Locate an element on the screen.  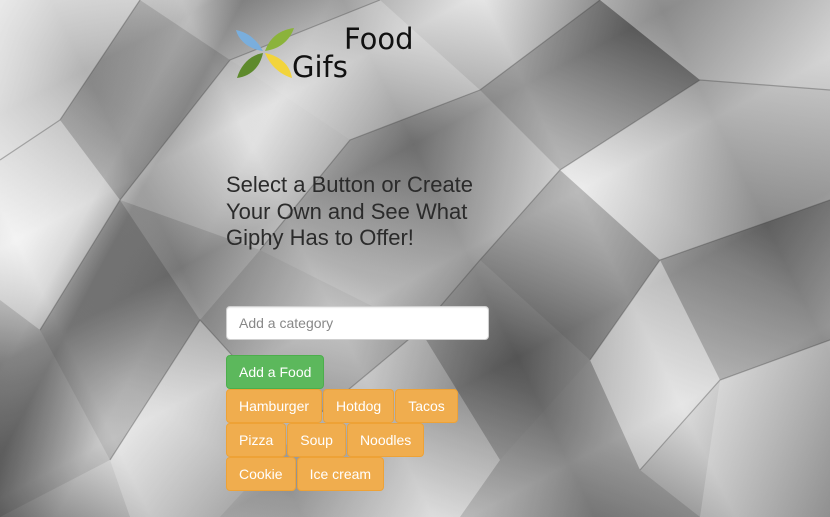
site-logo: Food Gifs is located at coordinates (329, 53).